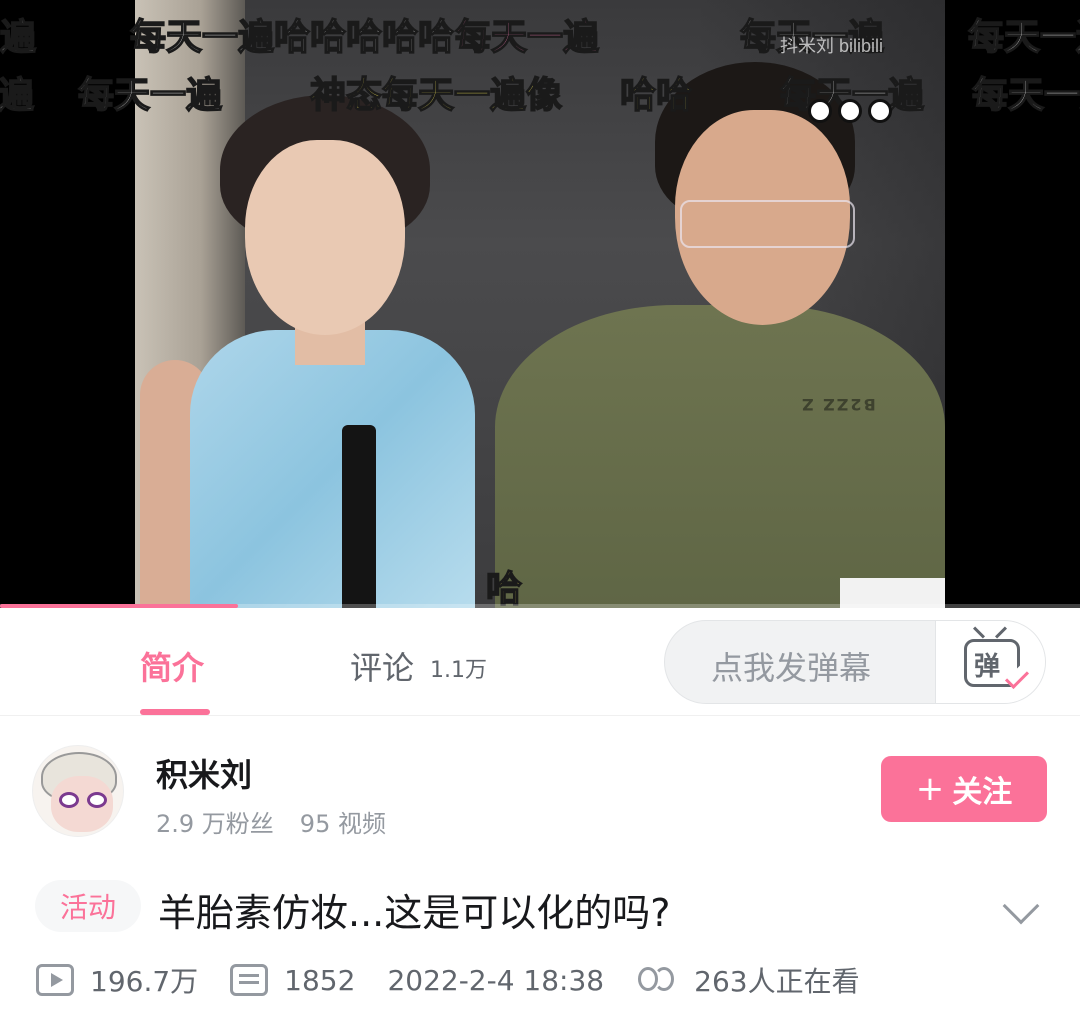 The height and width of the screenshot is (1033, 1080). Describe the element at coordinates (656, 95) in the screenshot. I see `danmaku-comment: 哈哈` at that location.